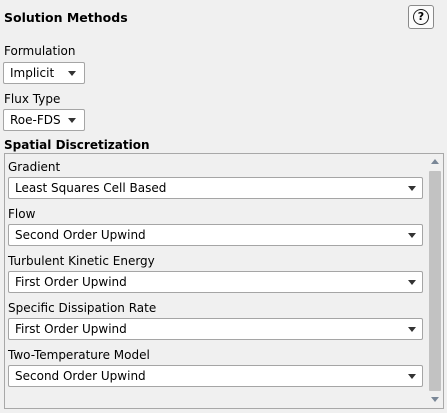 Image resolution: width=447 pixels, height=413 pixels. I want to click on scroll-down-button, so click(435, 400).